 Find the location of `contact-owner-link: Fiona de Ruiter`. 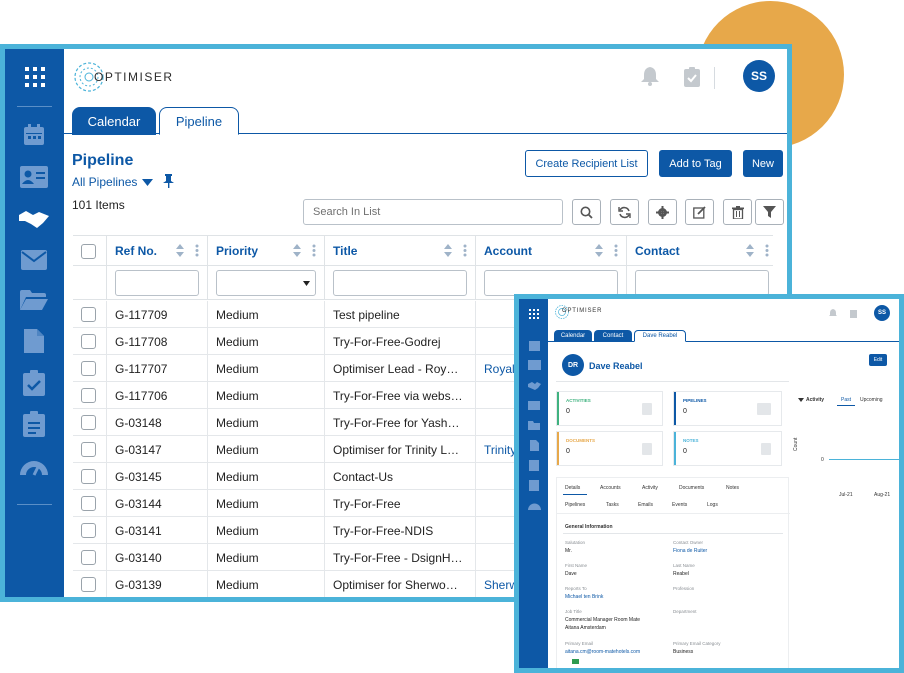

contact-owner-link: Fiona de Ruiter is located at coordinates (690, 551).